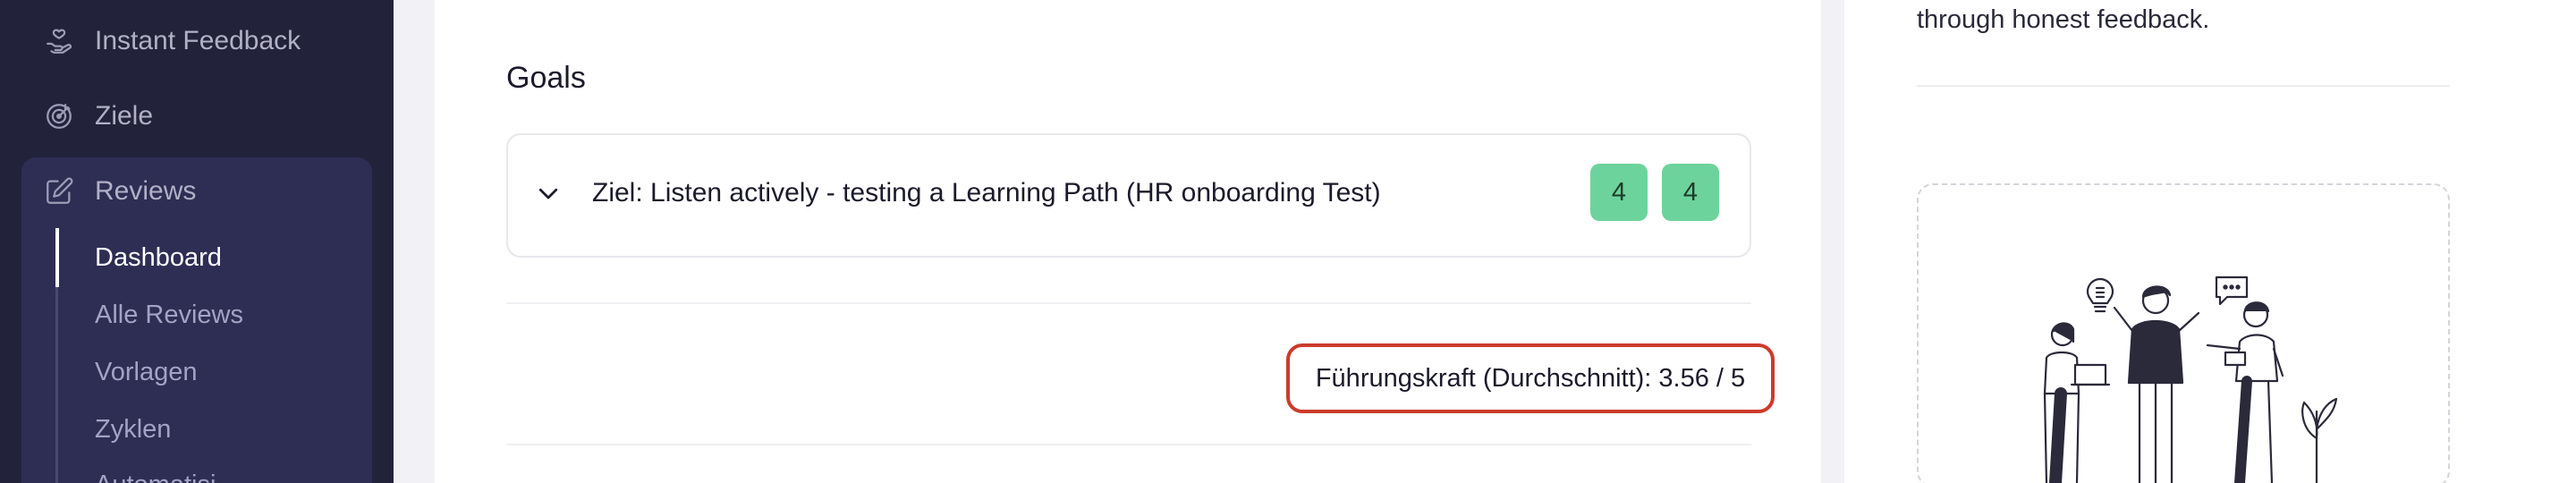 This screenshot has height=483, width=2576. What do you see at coordinates (146, 372) in the screenshot?
I see `subnav-item-vorlagen: Vorlagen` at bounding box center [146, 372].